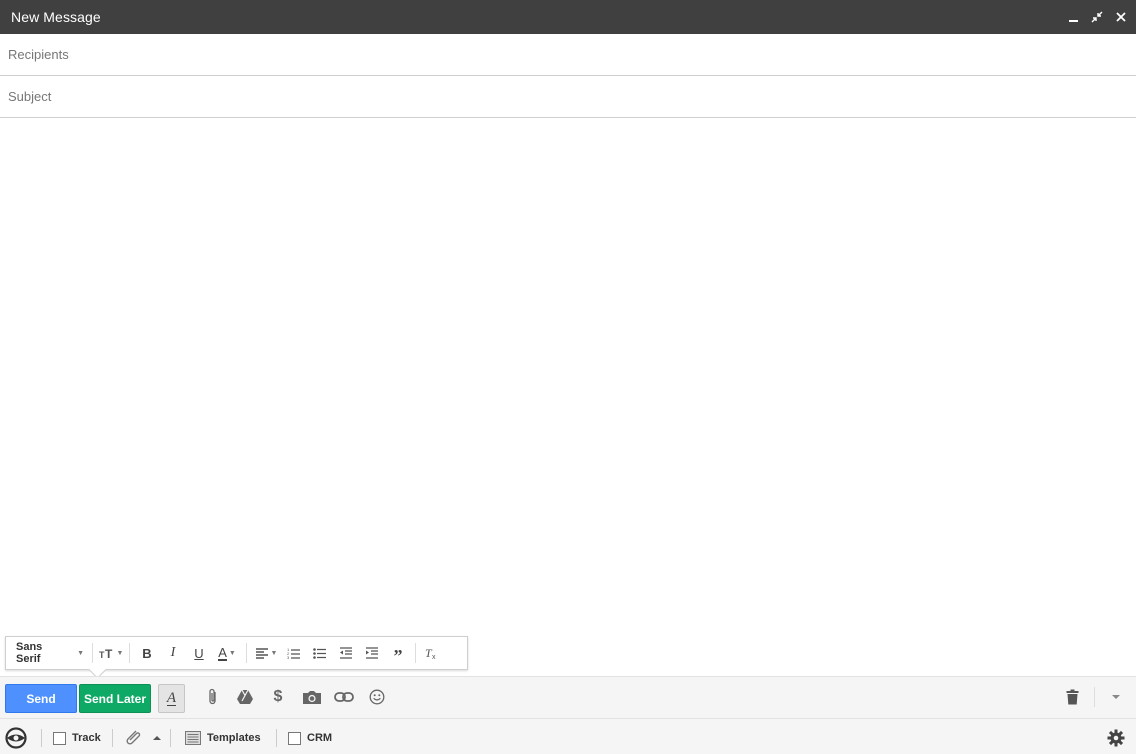 The width and height of the screenshot is (1136, 754). I want to click on compose-footer: Send Send Later A $ Track Templates CRM, so click(568, 715).